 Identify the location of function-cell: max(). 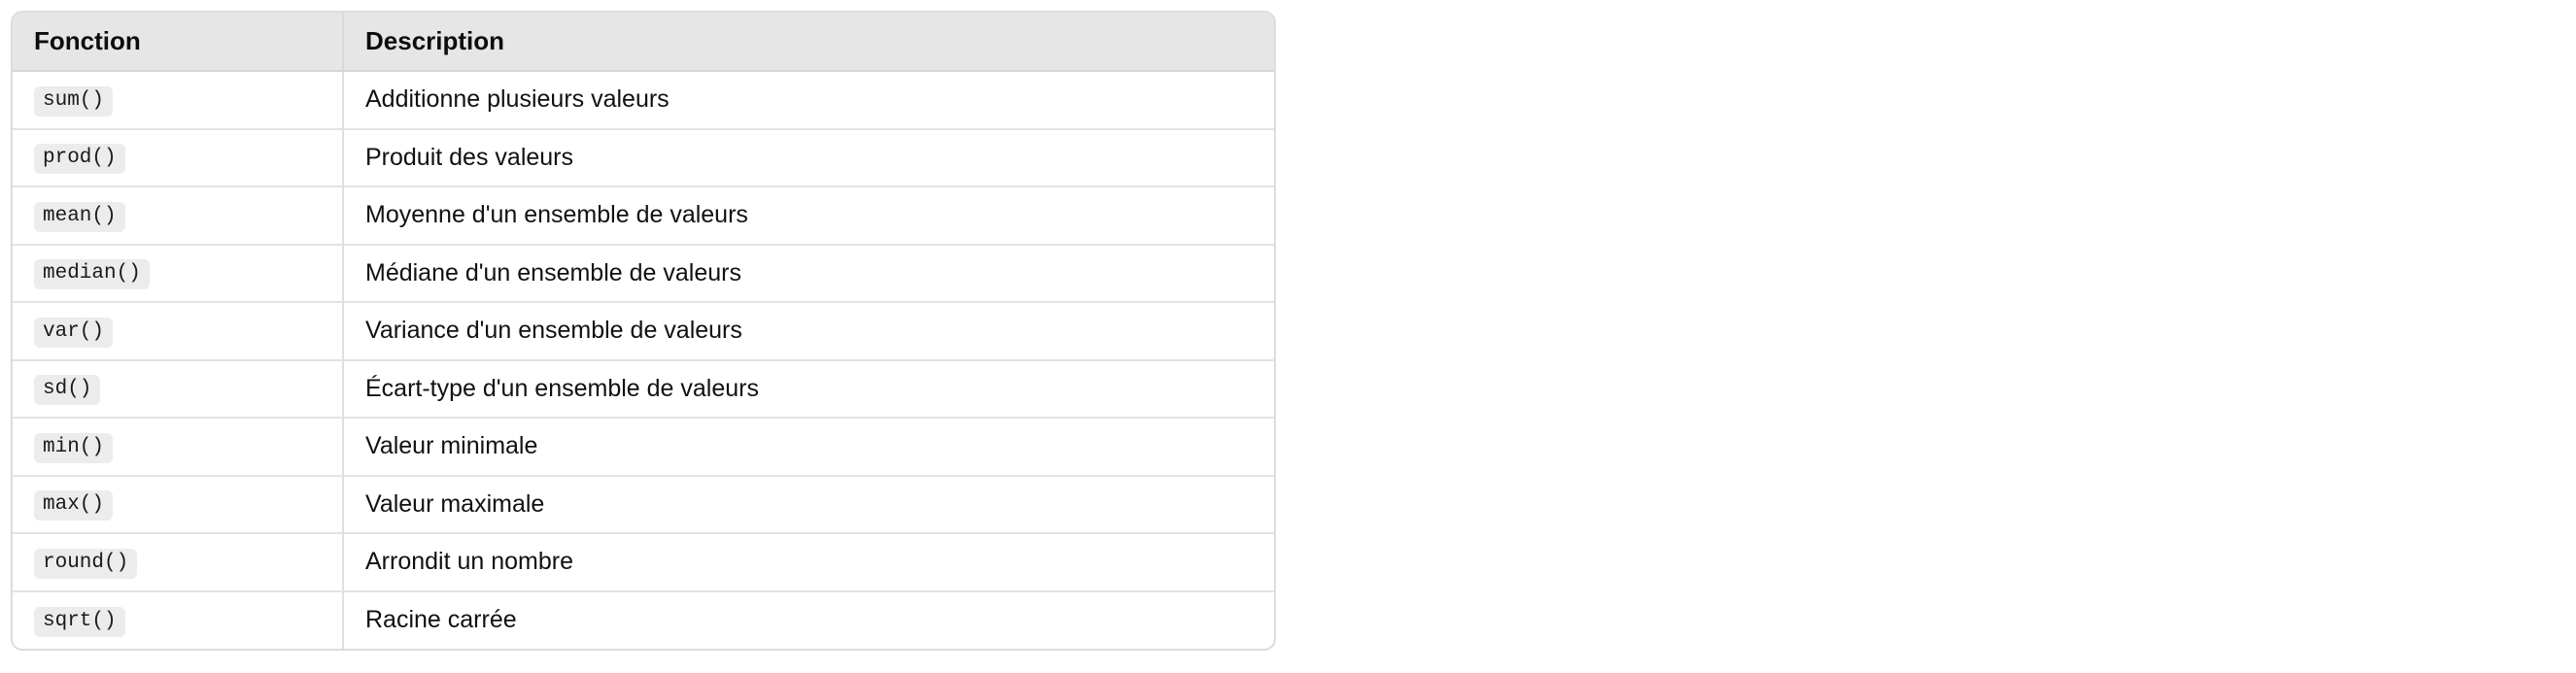
(179, 504).